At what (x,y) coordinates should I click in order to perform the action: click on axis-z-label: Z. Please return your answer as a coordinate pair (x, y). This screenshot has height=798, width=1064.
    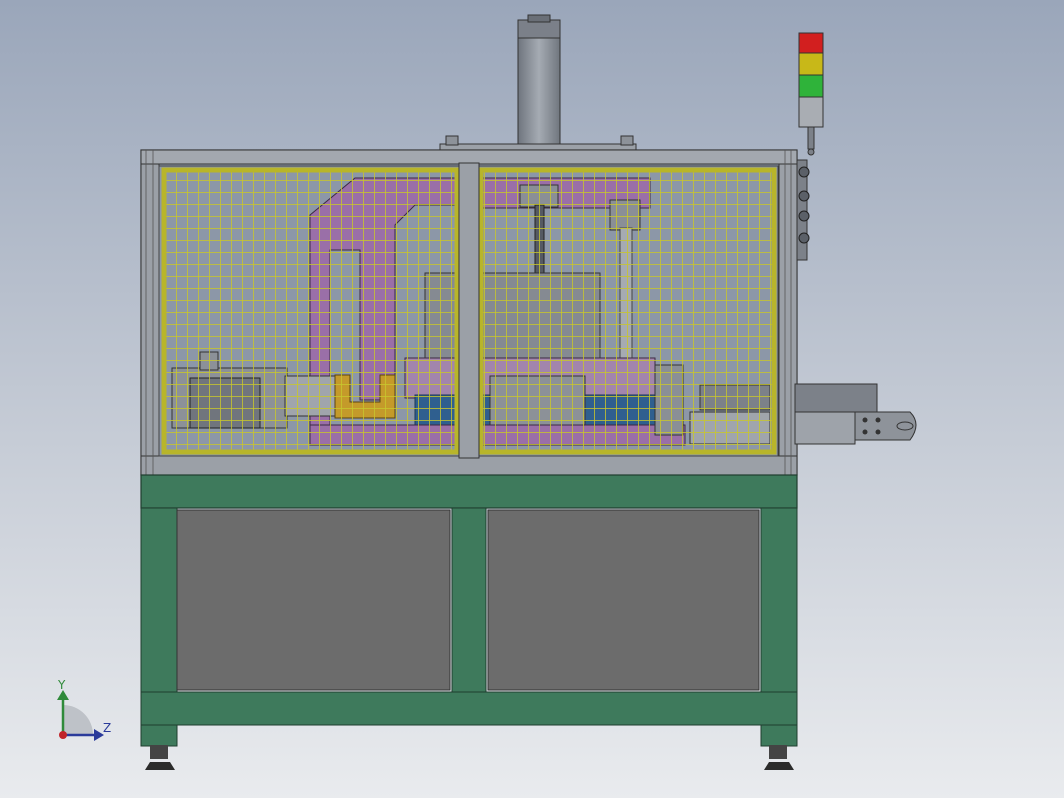
    Looking at the image, I should click on (107, 728).